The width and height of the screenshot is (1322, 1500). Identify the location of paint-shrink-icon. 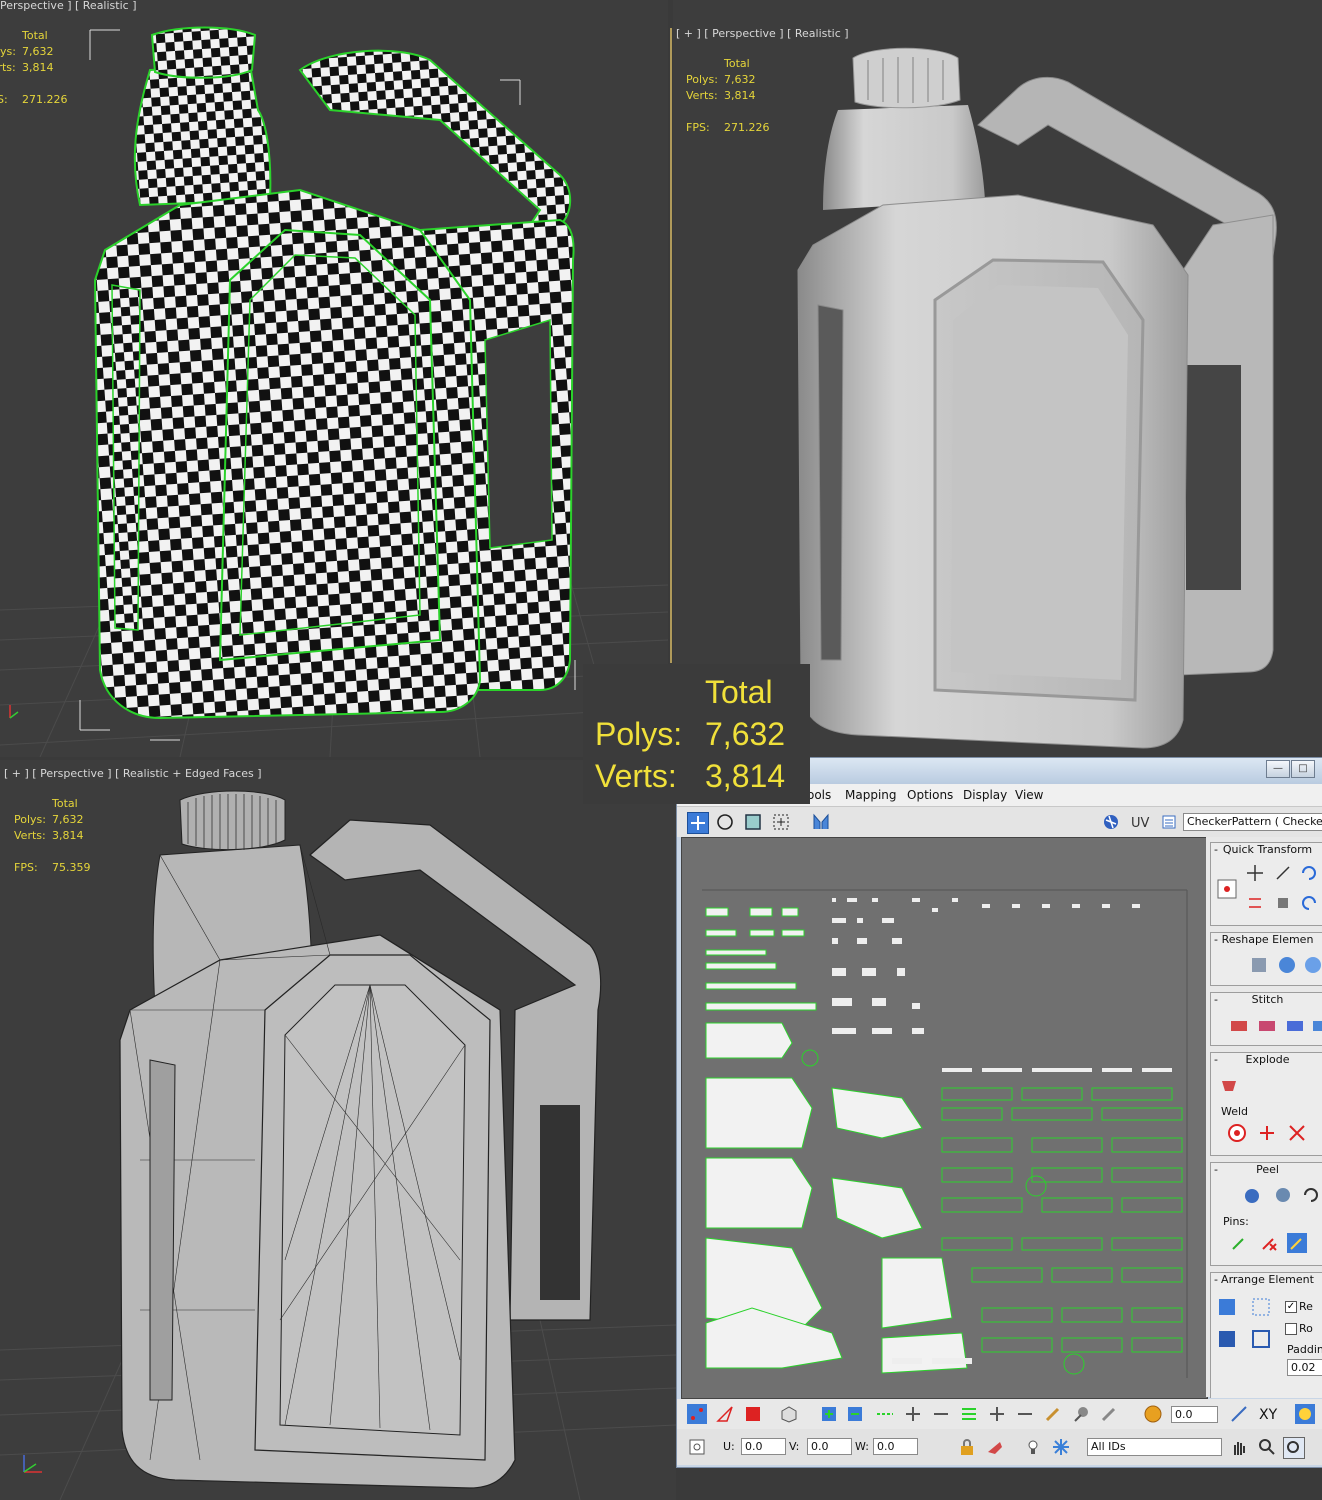
(1109, 1414).